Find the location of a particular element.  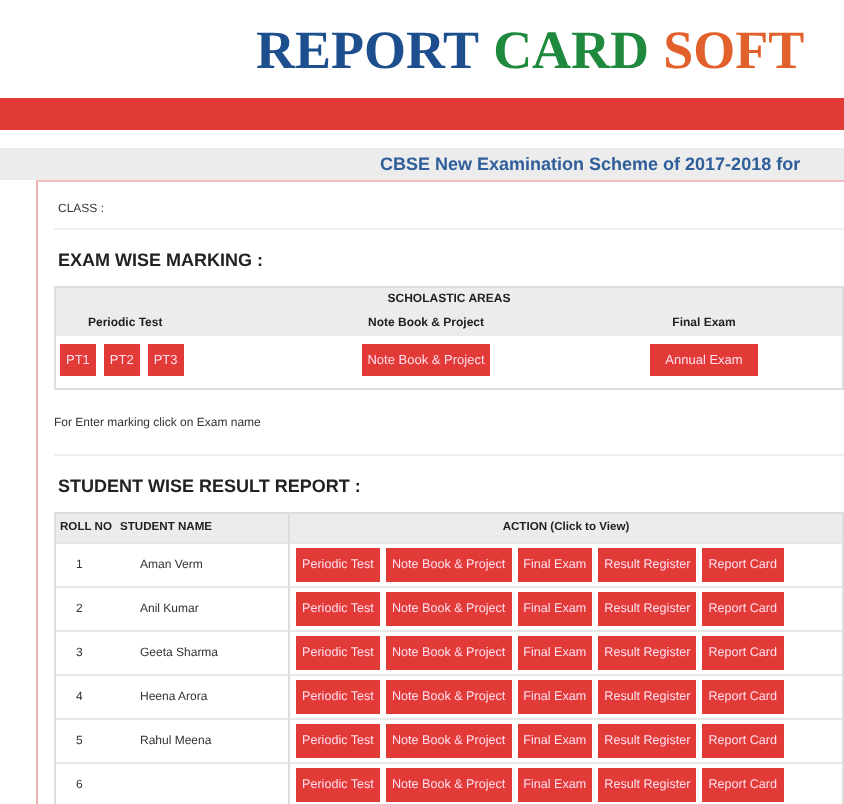

title-word: SOFT is located at coordinates (734, 51).